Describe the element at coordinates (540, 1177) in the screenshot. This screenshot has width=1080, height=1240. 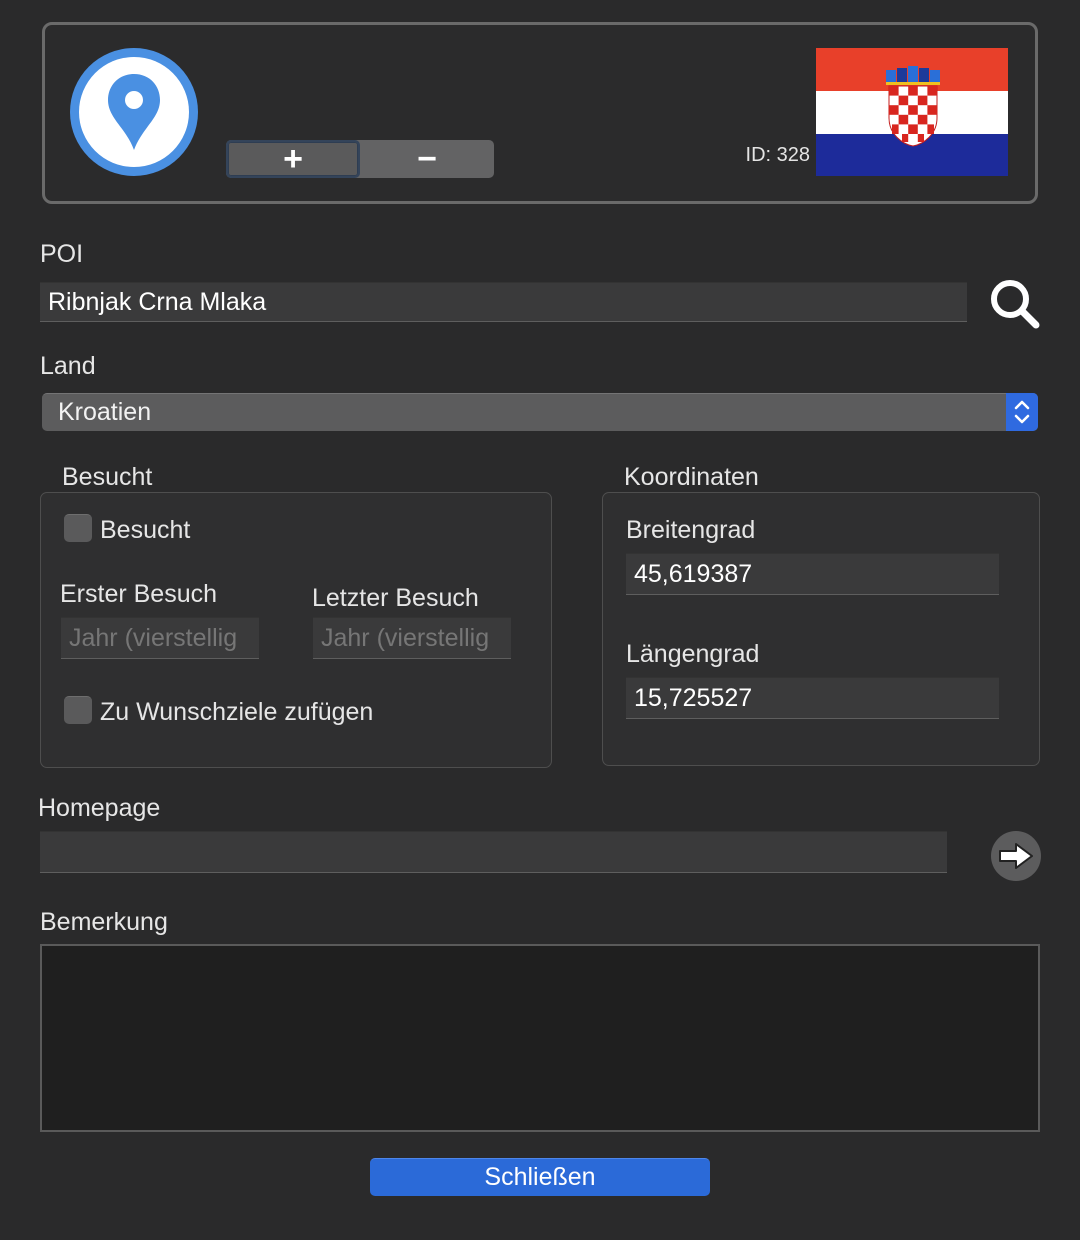
I see `close-button: Schließen` at that location.